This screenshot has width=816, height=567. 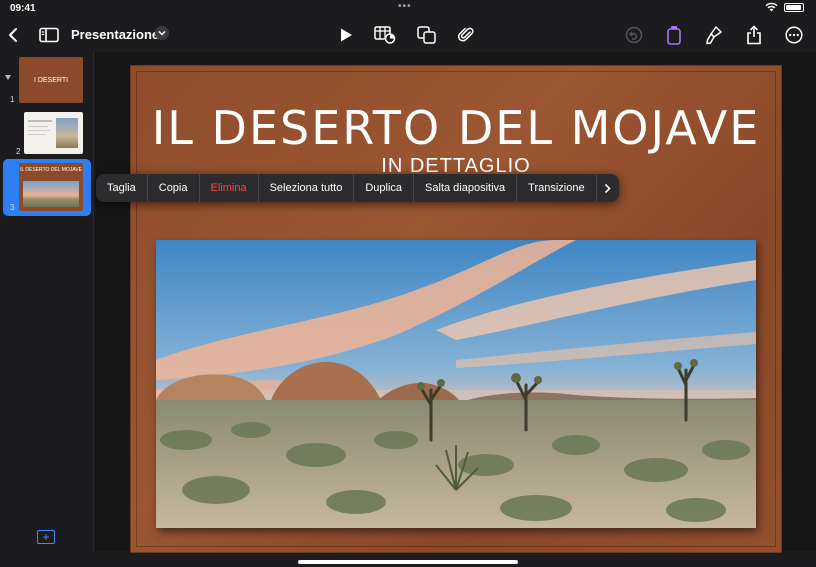 I want to click on menu-item-copy: Copia, so click(x=174, y=188).